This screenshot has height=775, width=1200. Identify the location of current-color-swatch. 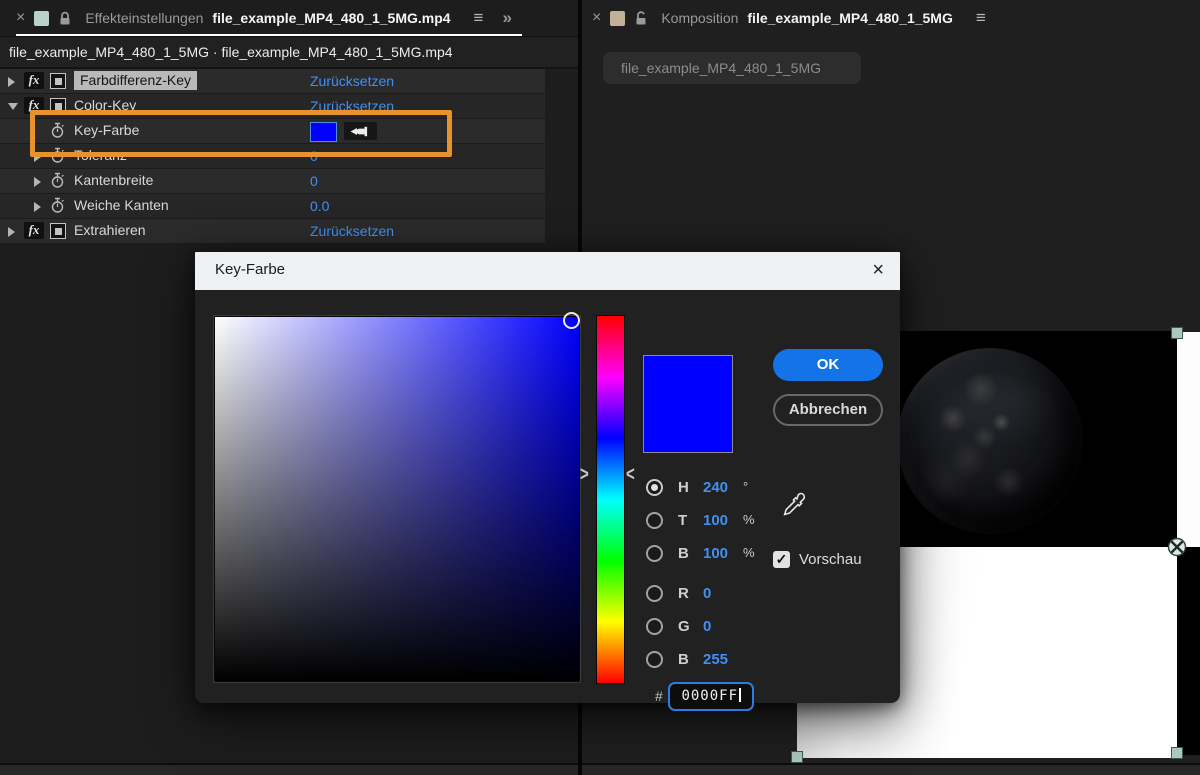
(688, 404).